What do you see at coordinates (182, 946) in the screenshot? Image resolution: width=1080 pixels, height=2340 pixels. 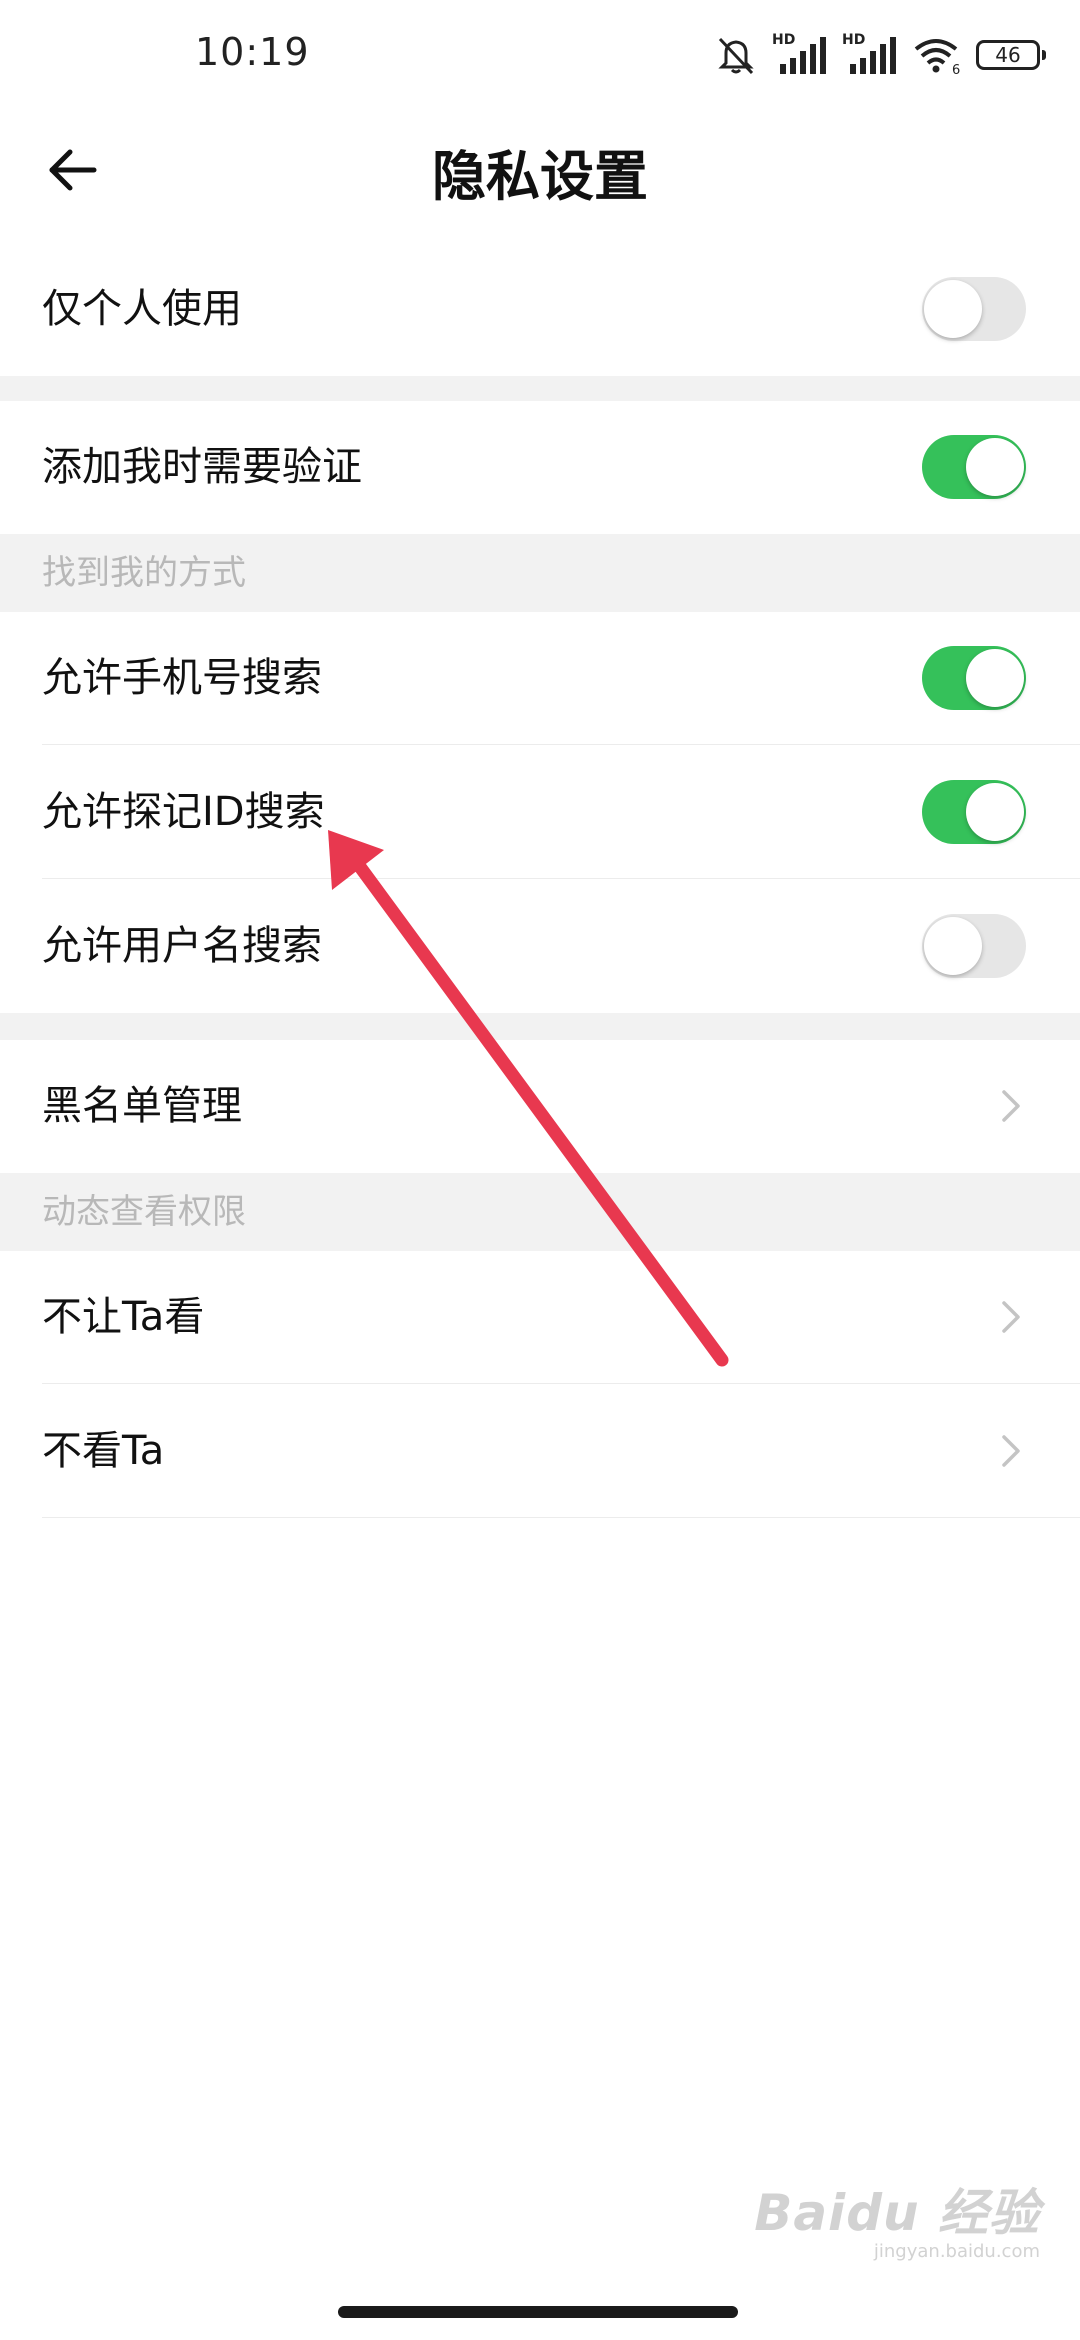 I see `setting-label: 允许用户名搜索` at bounding box center [182, 946].